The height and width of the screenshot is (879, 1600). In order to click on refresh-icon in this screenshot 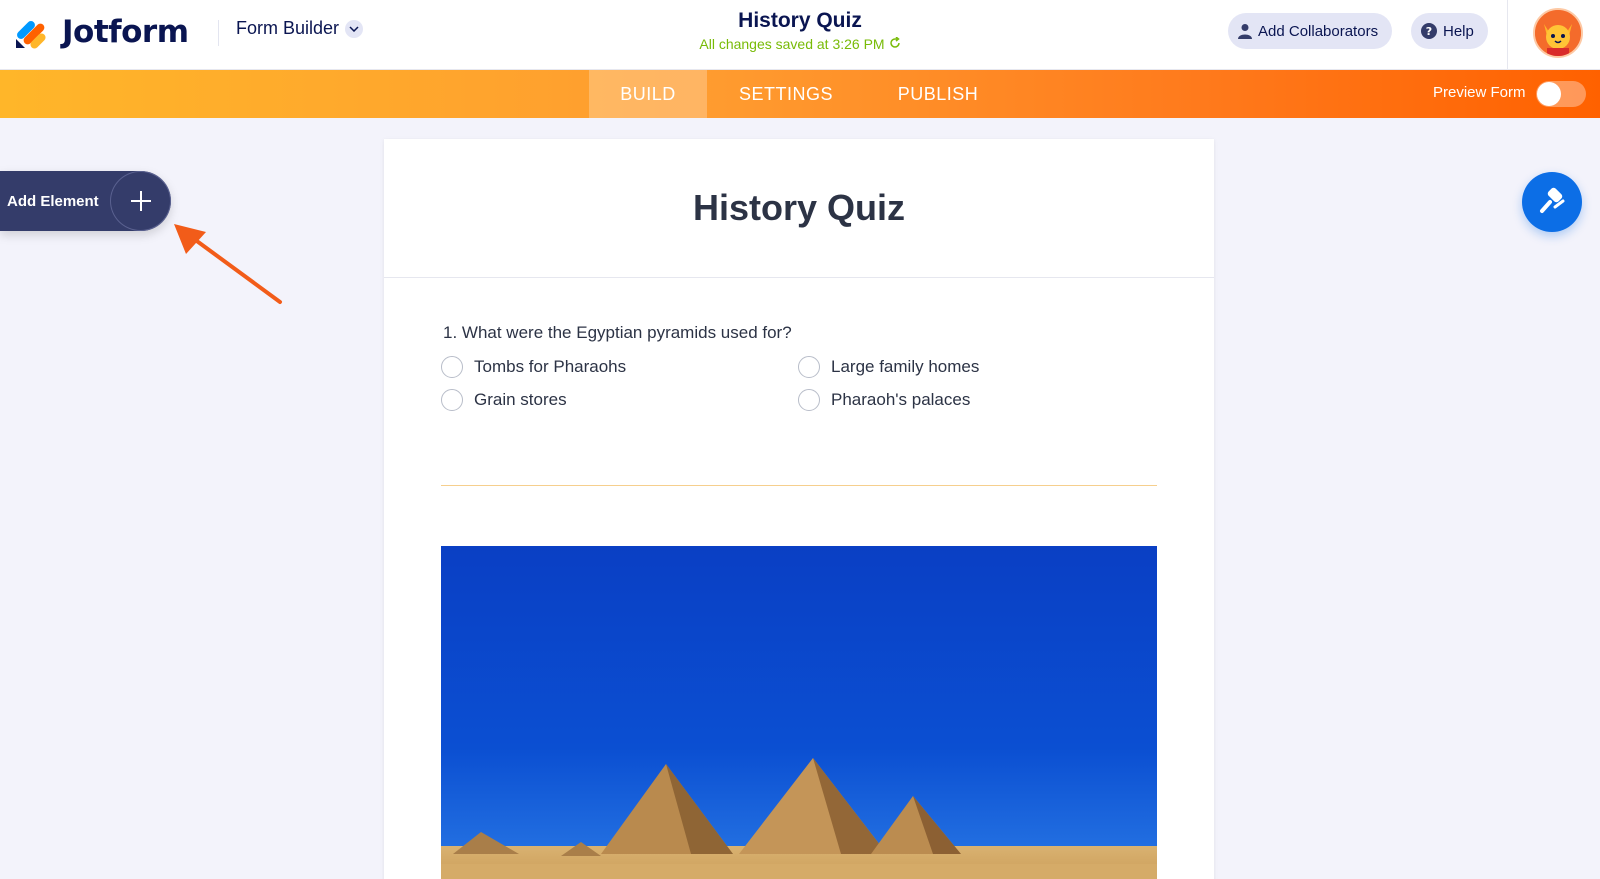, I will do `click(895, 44)`.